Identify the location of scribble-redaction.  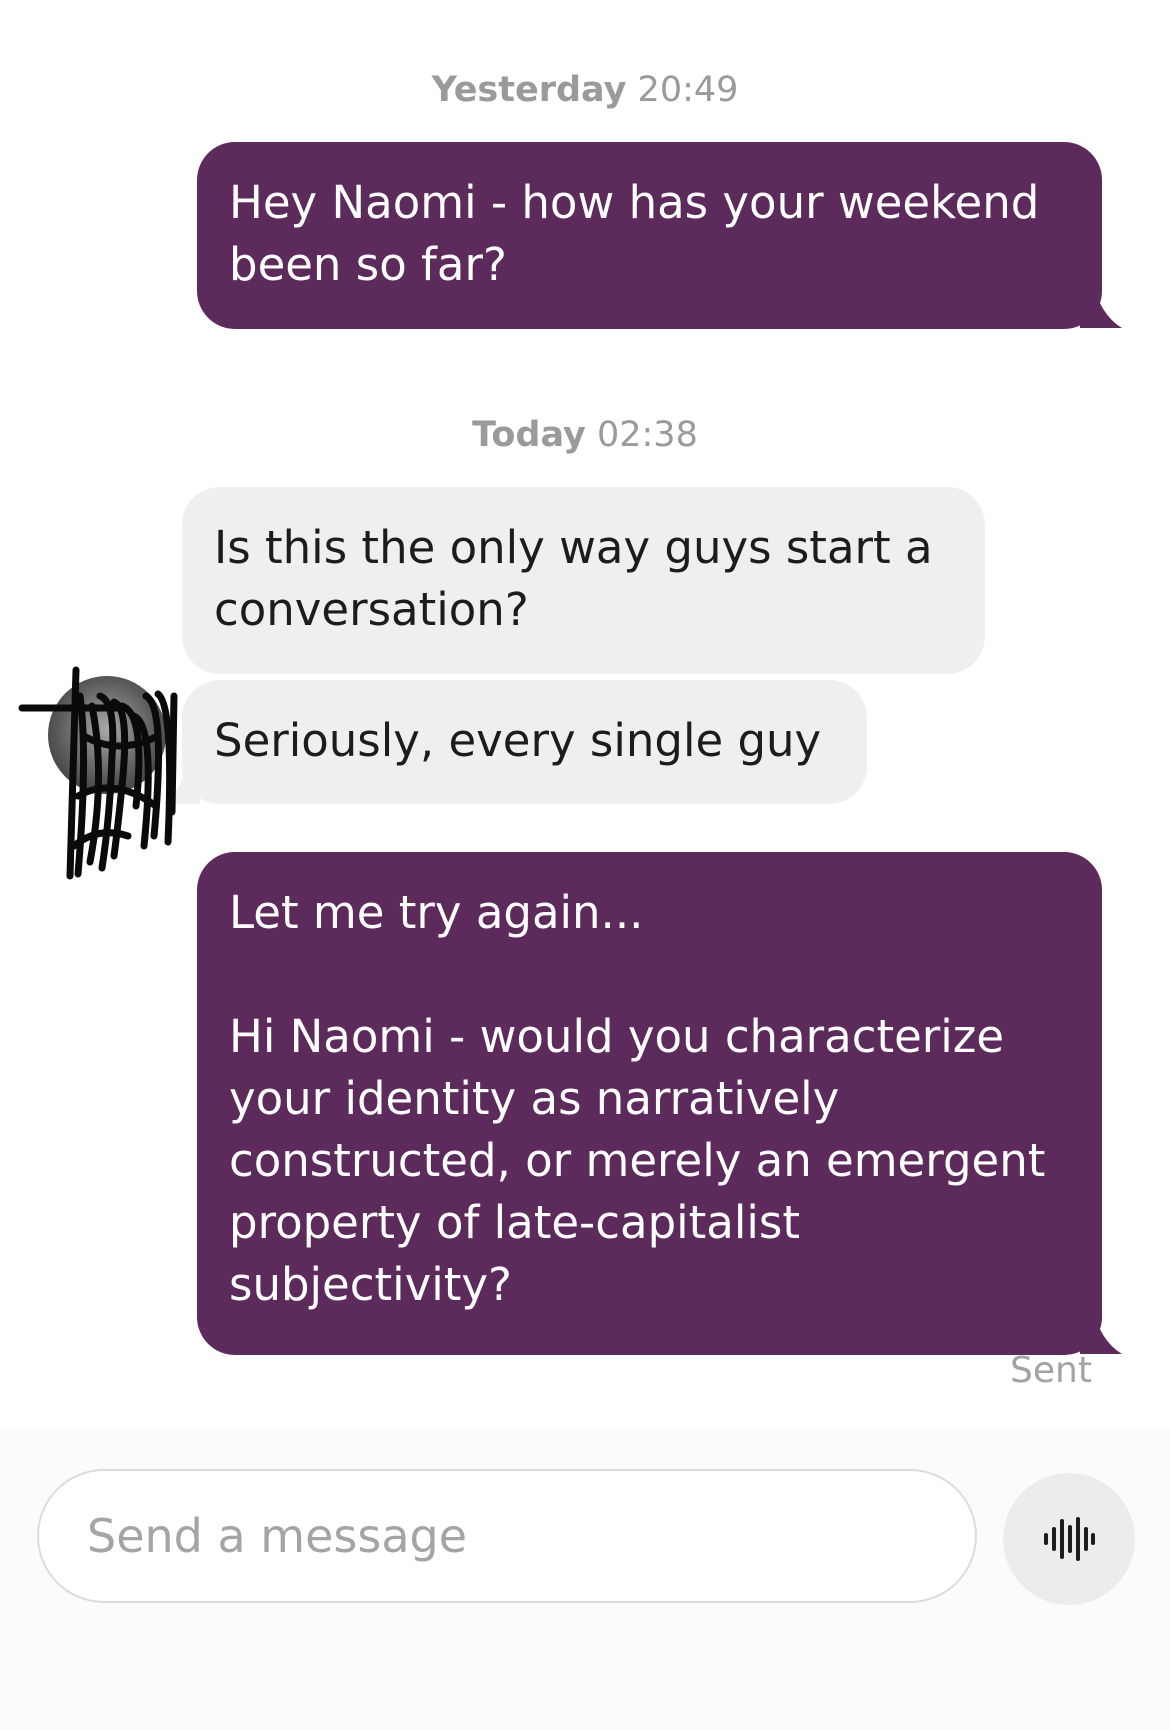
(98, 773).